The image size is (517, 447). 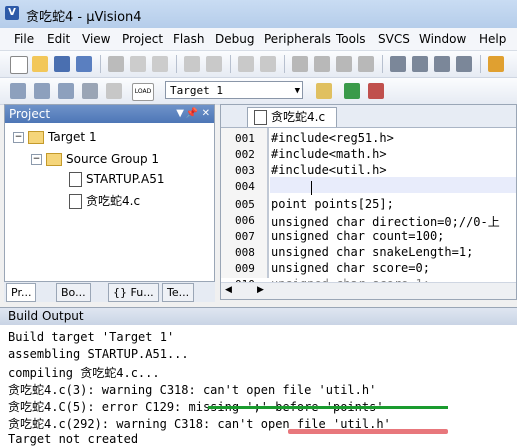 I want to click on code-line: #include<util.h>, so click(x=329, y=170).